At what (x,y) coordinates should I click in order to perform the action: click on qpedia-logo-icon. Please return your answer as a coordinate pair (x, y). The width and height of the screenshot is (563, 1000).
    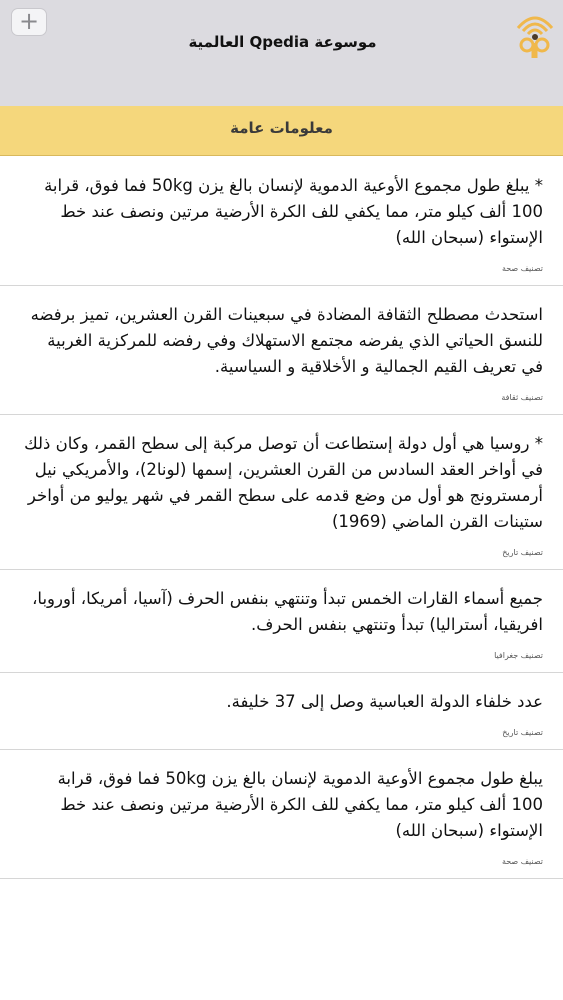
    Looking at the image, I should click on (535, 37).